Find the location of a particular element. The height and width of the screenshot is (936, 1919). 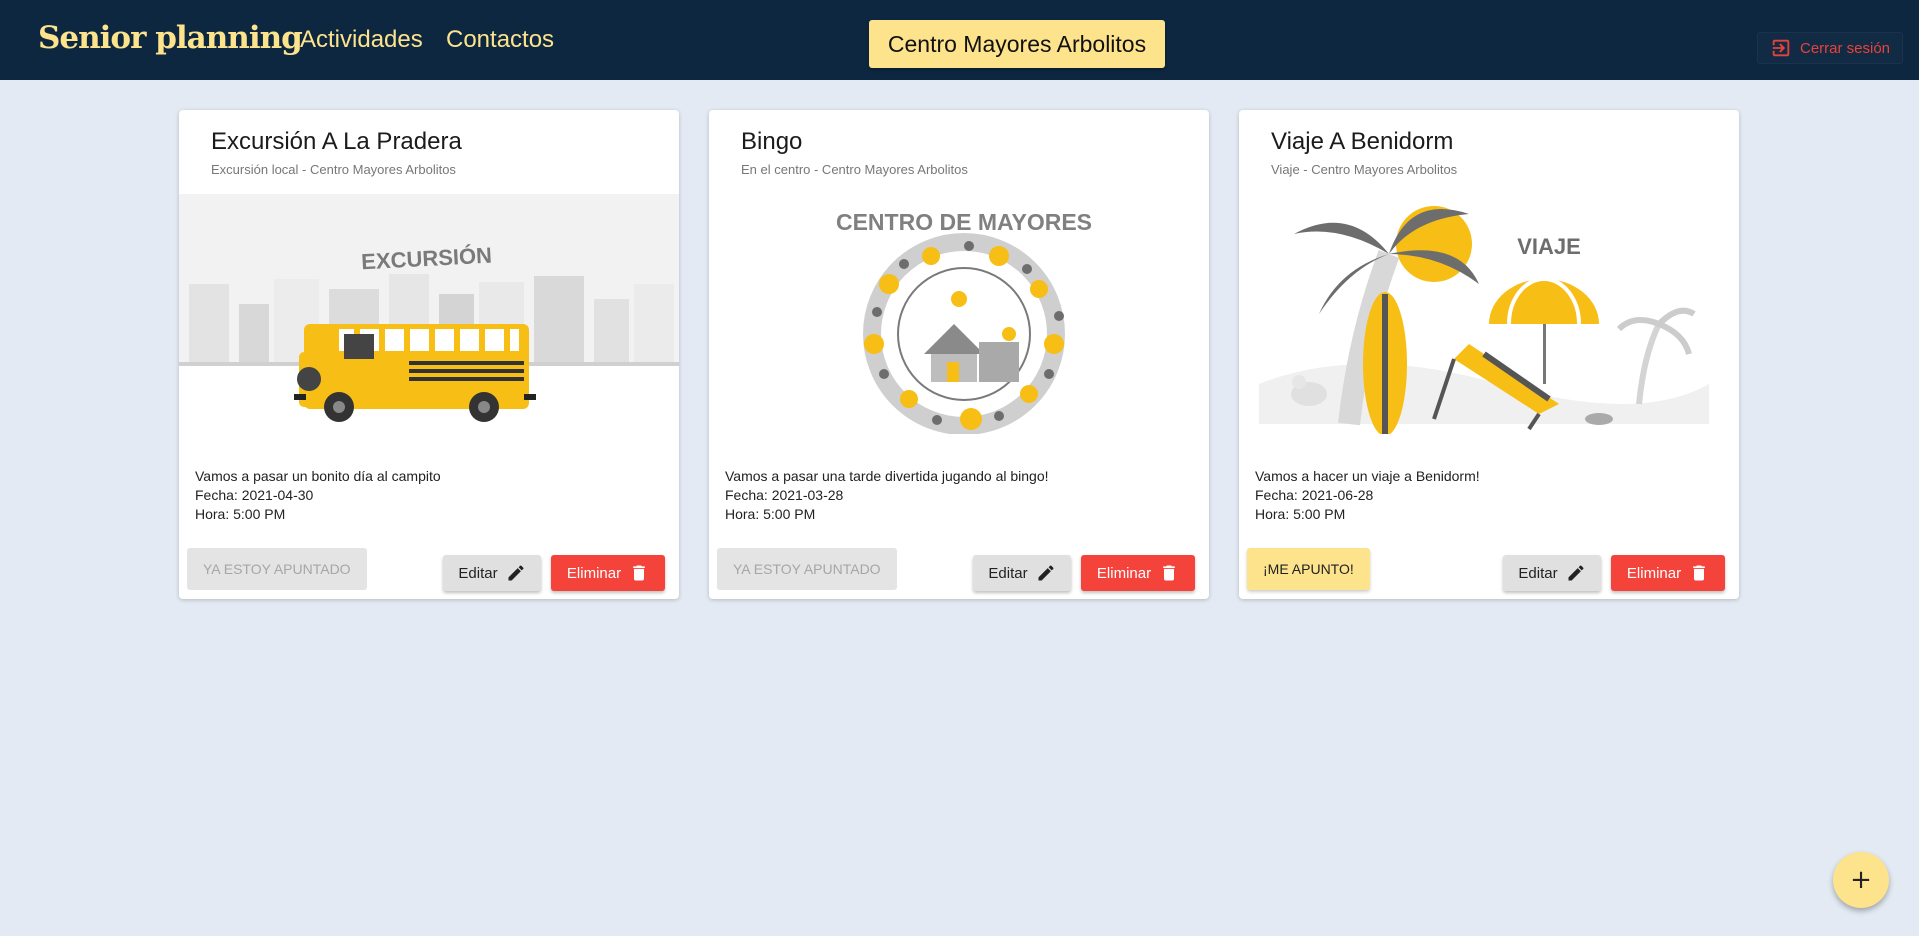

join-activity-button: ¡ME APUNTO! is located at coordinates (1308, 569).